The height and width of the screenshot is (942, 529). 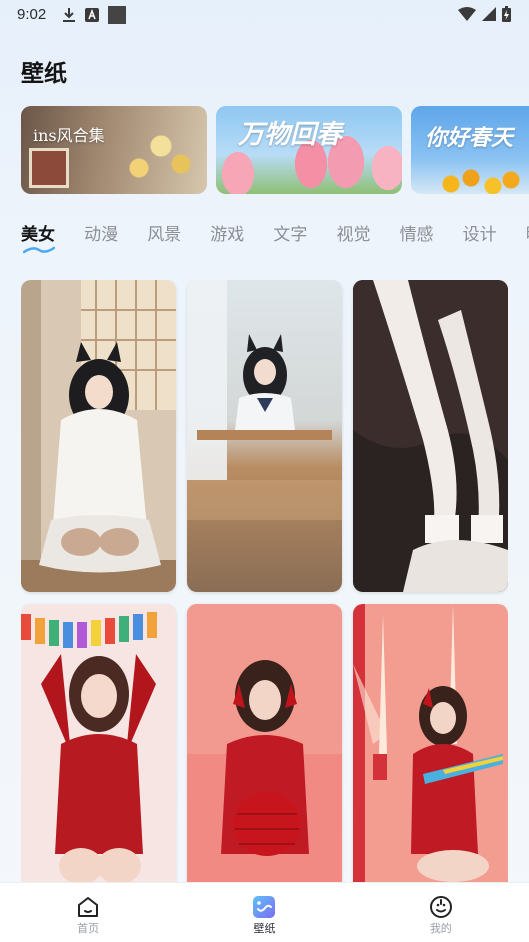 I want to click on wallpaper-icon, so click(x=264, y=907).